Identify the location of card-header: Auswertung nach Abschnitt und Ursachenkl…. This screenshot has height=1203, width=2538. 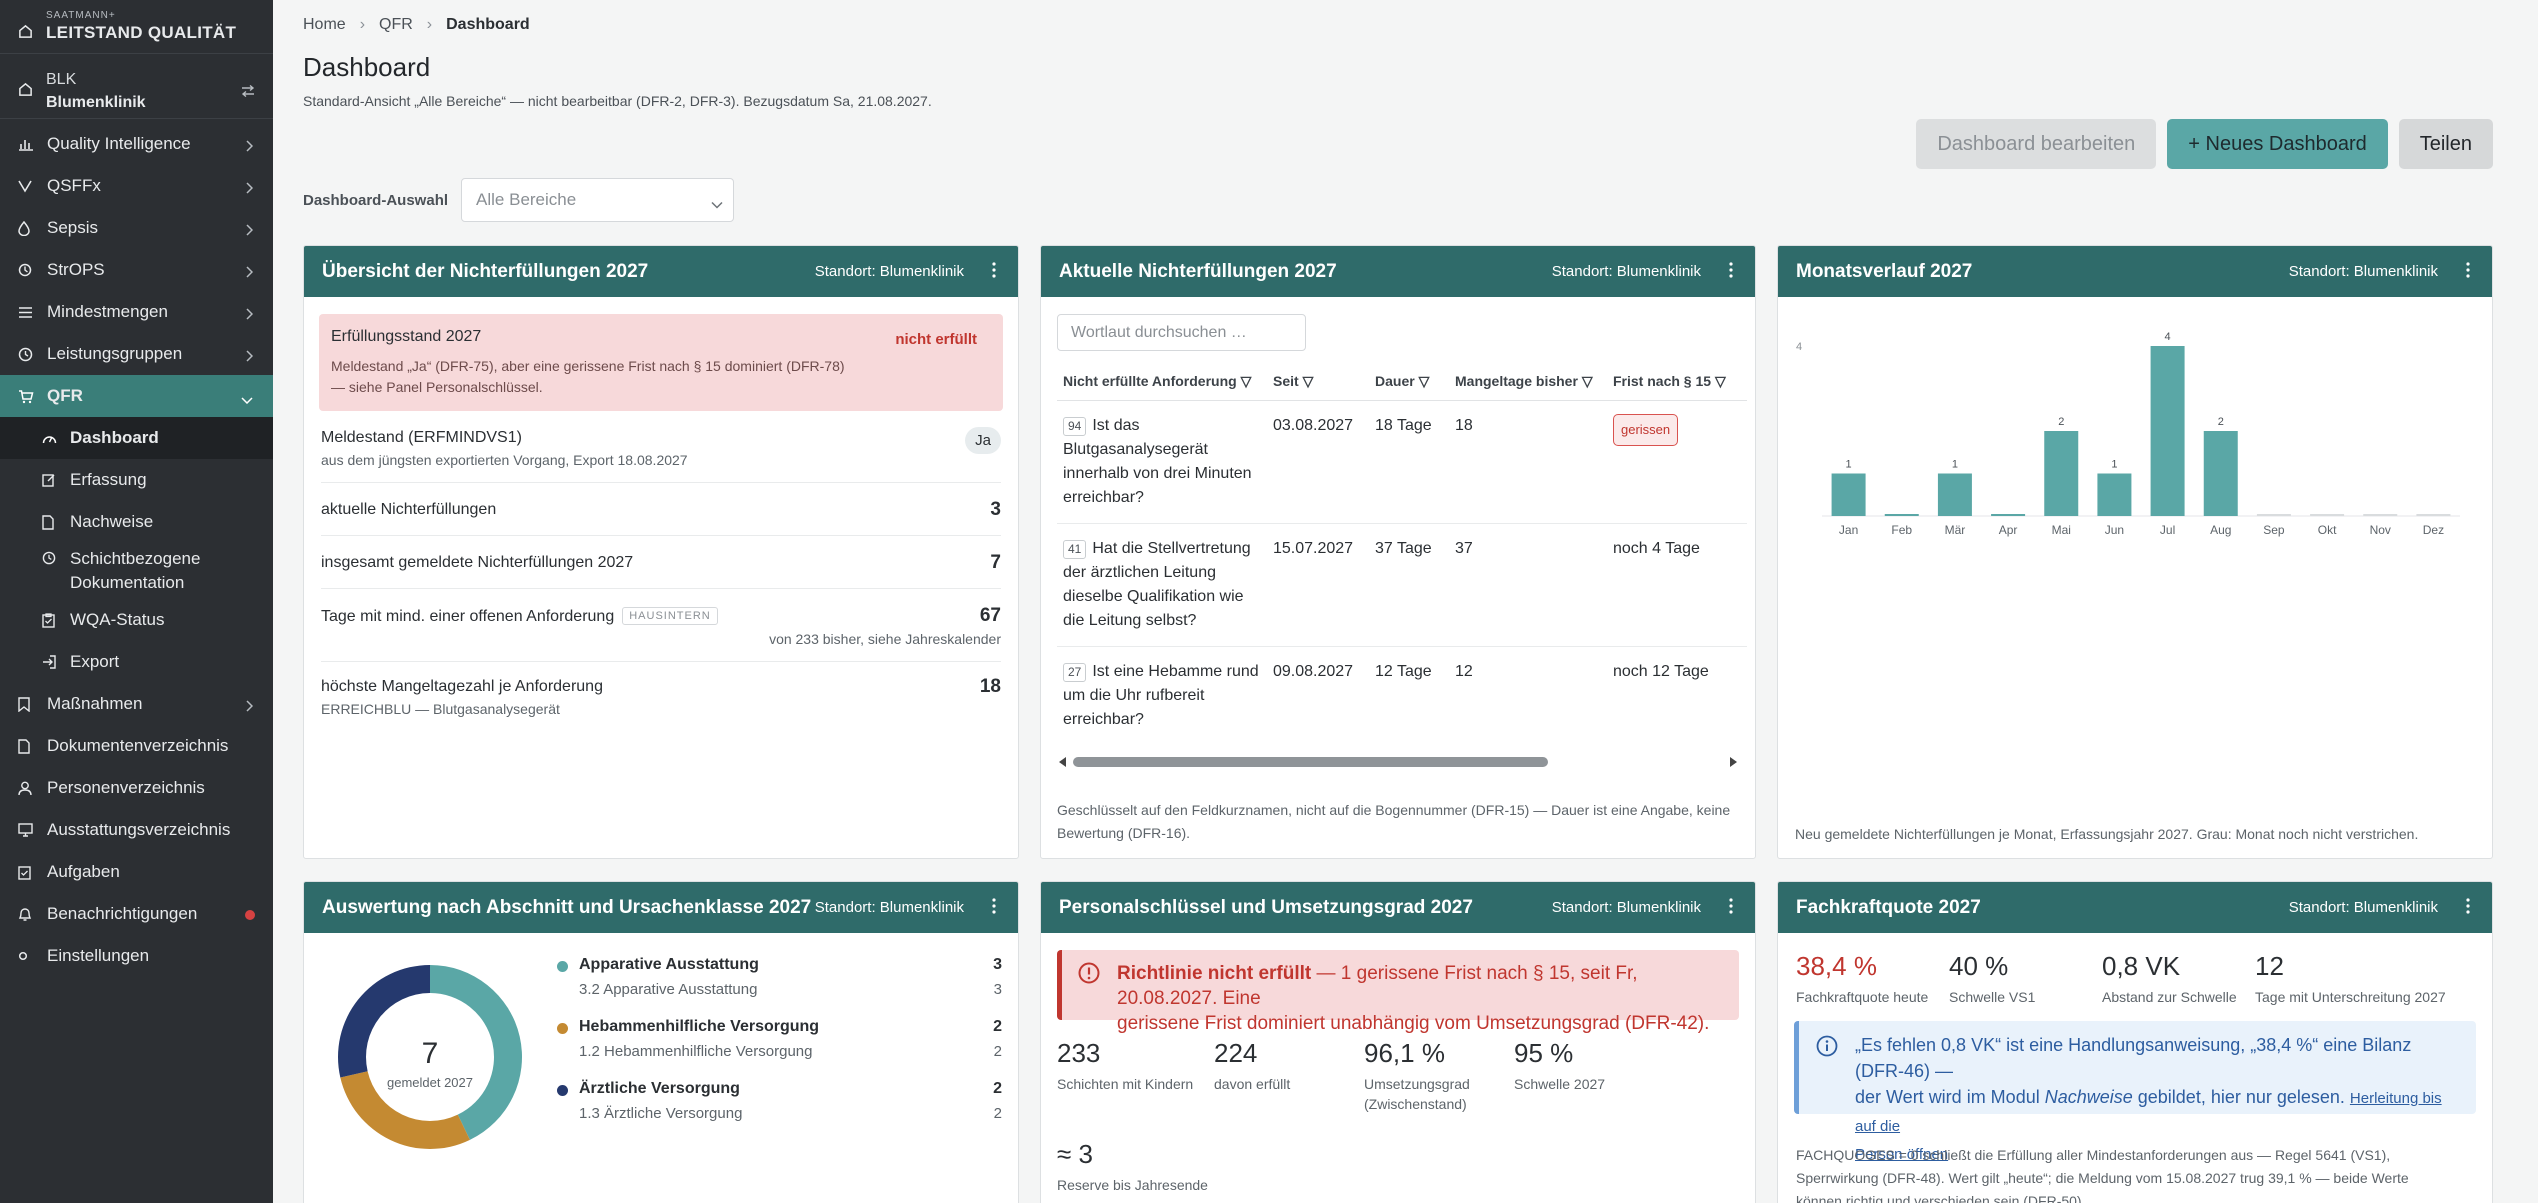
(661, 907).